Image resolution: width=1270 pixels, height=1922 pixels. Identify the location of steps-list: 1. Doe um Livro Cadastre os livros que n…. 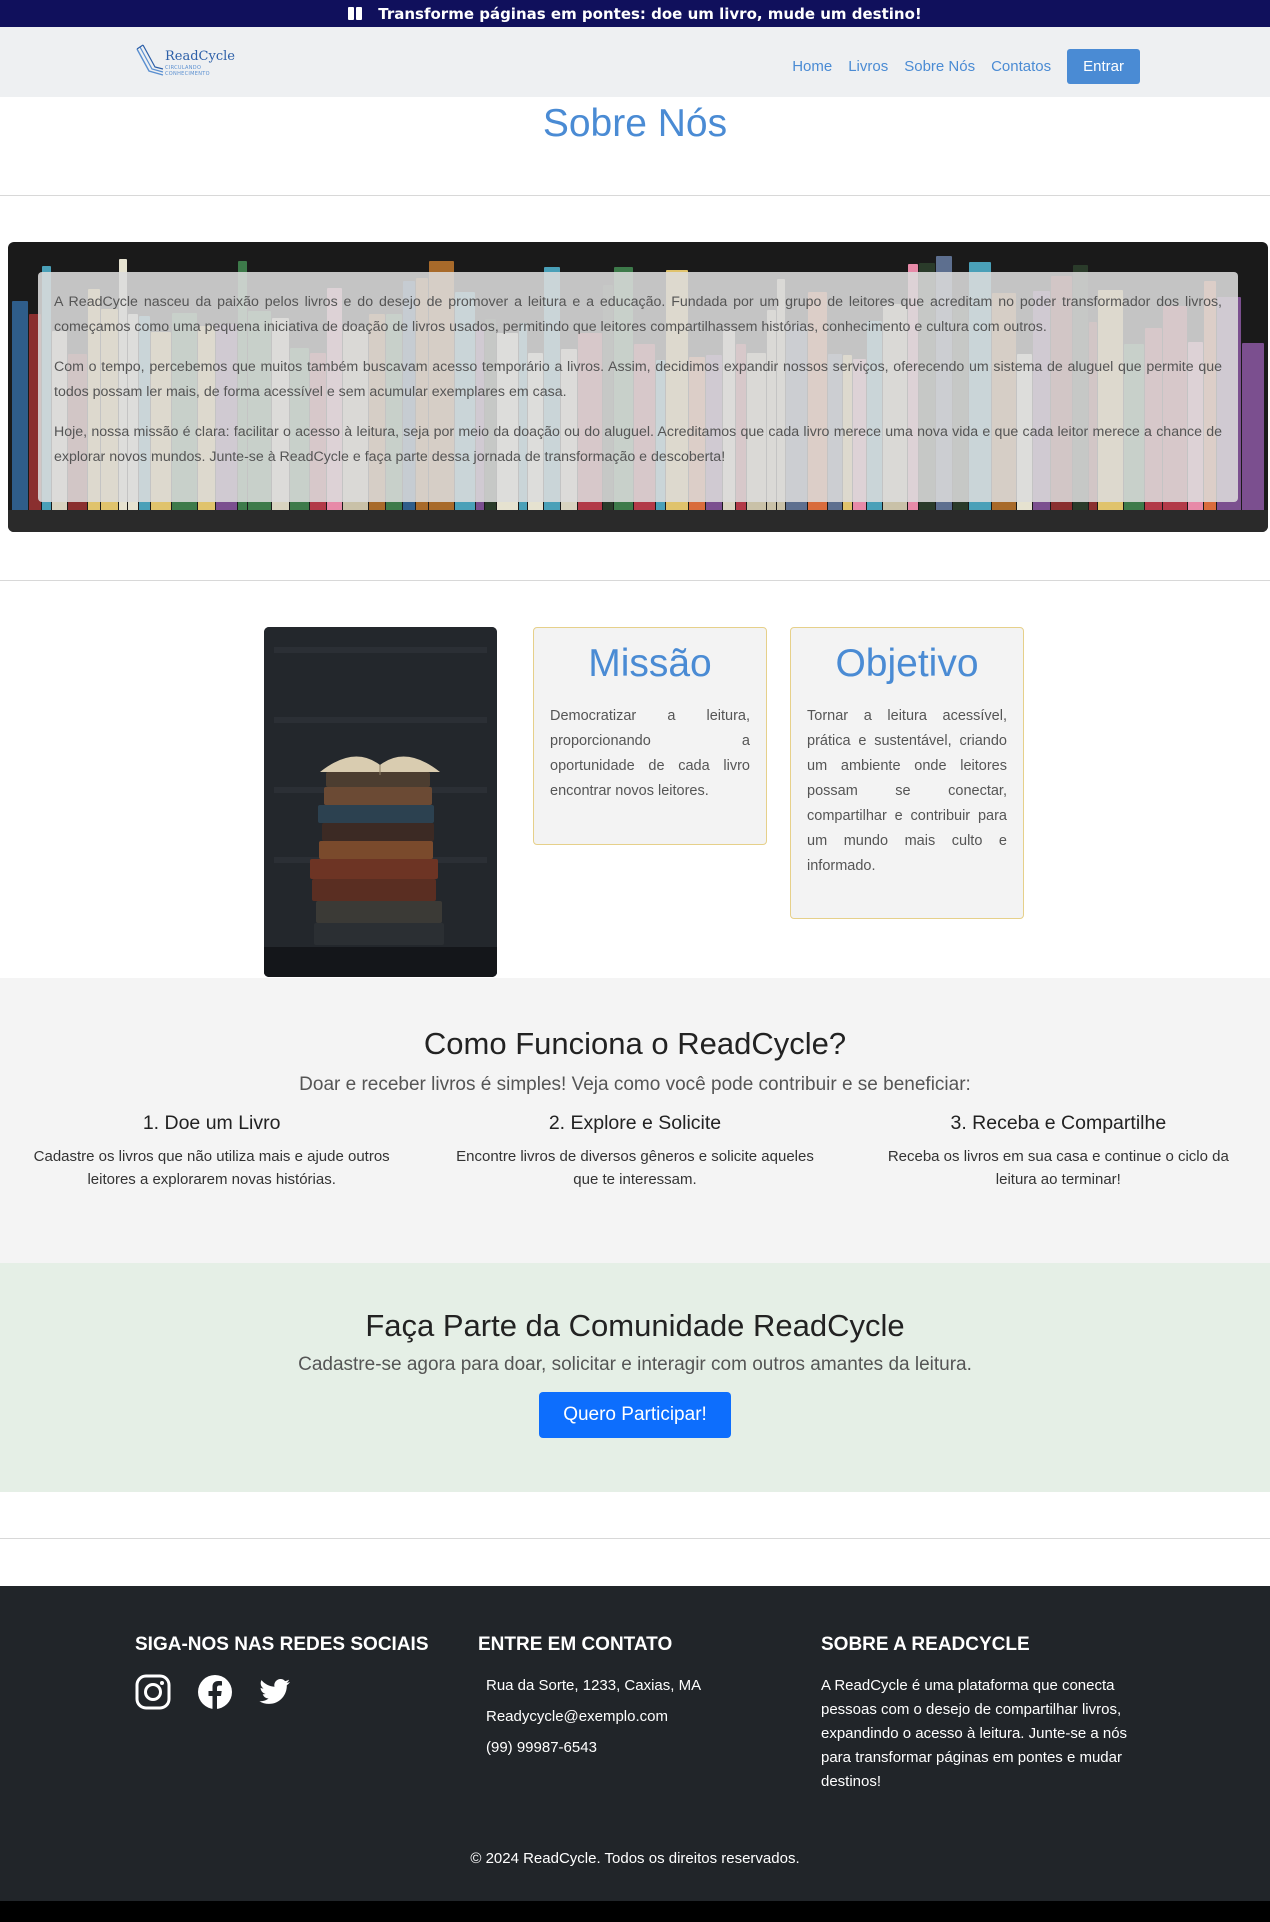
(635, 1151).